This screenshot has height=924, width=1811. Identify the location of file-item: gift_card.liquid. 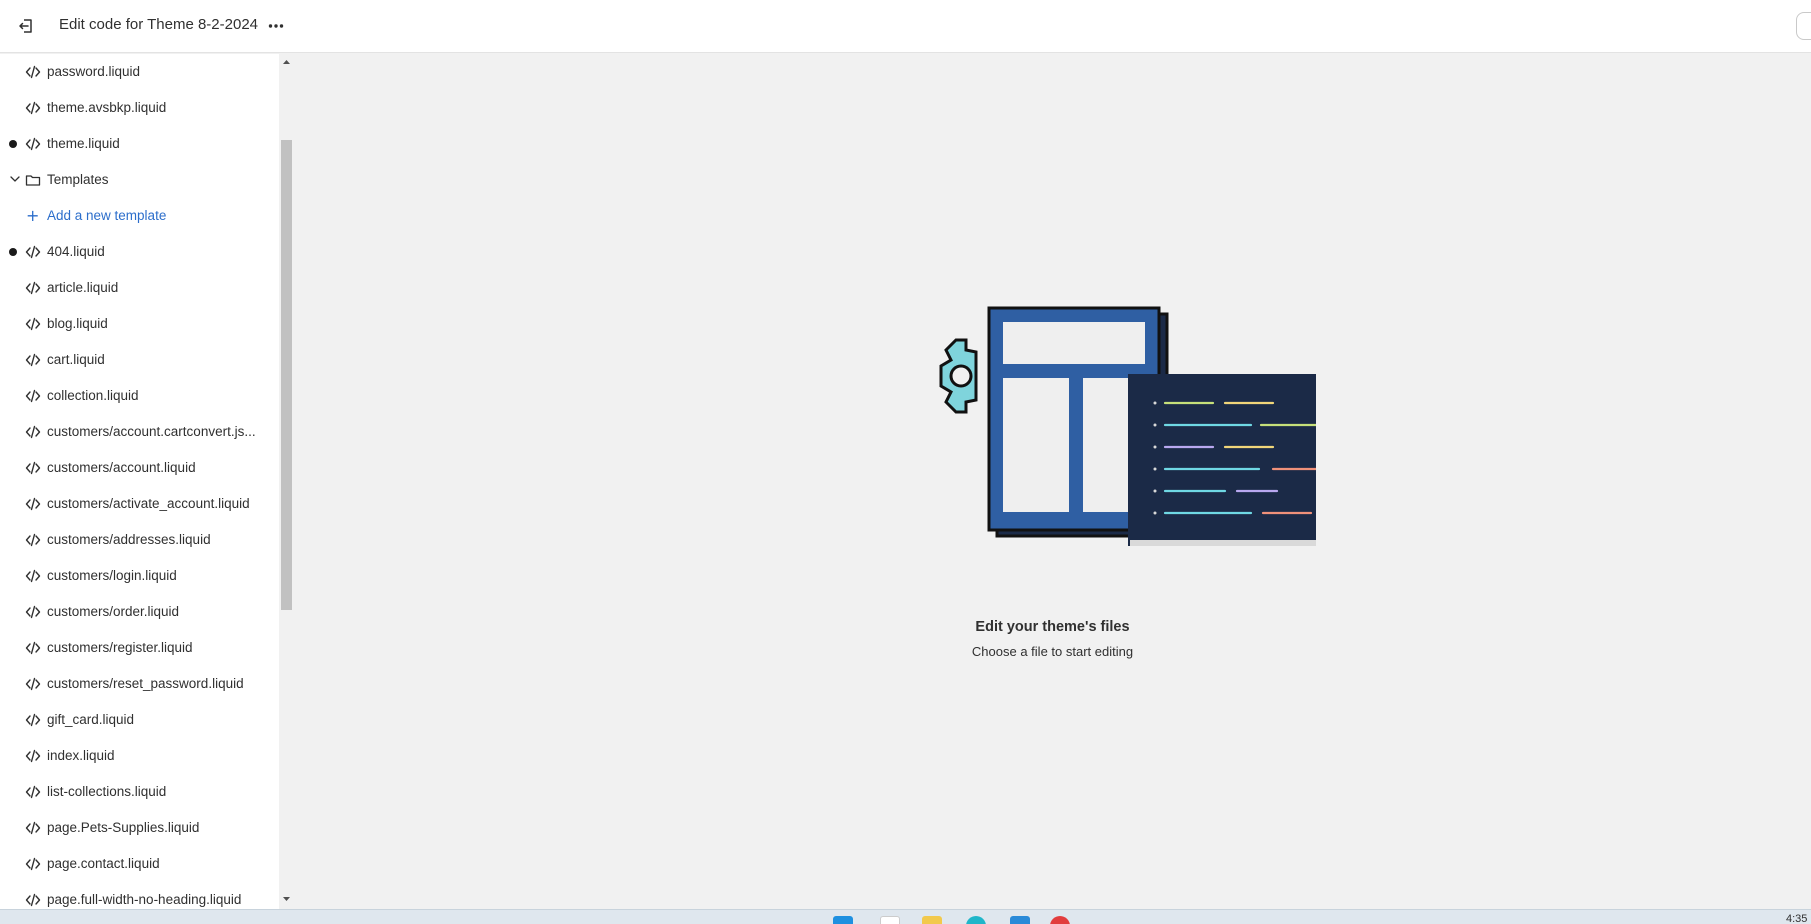
(139, 720).